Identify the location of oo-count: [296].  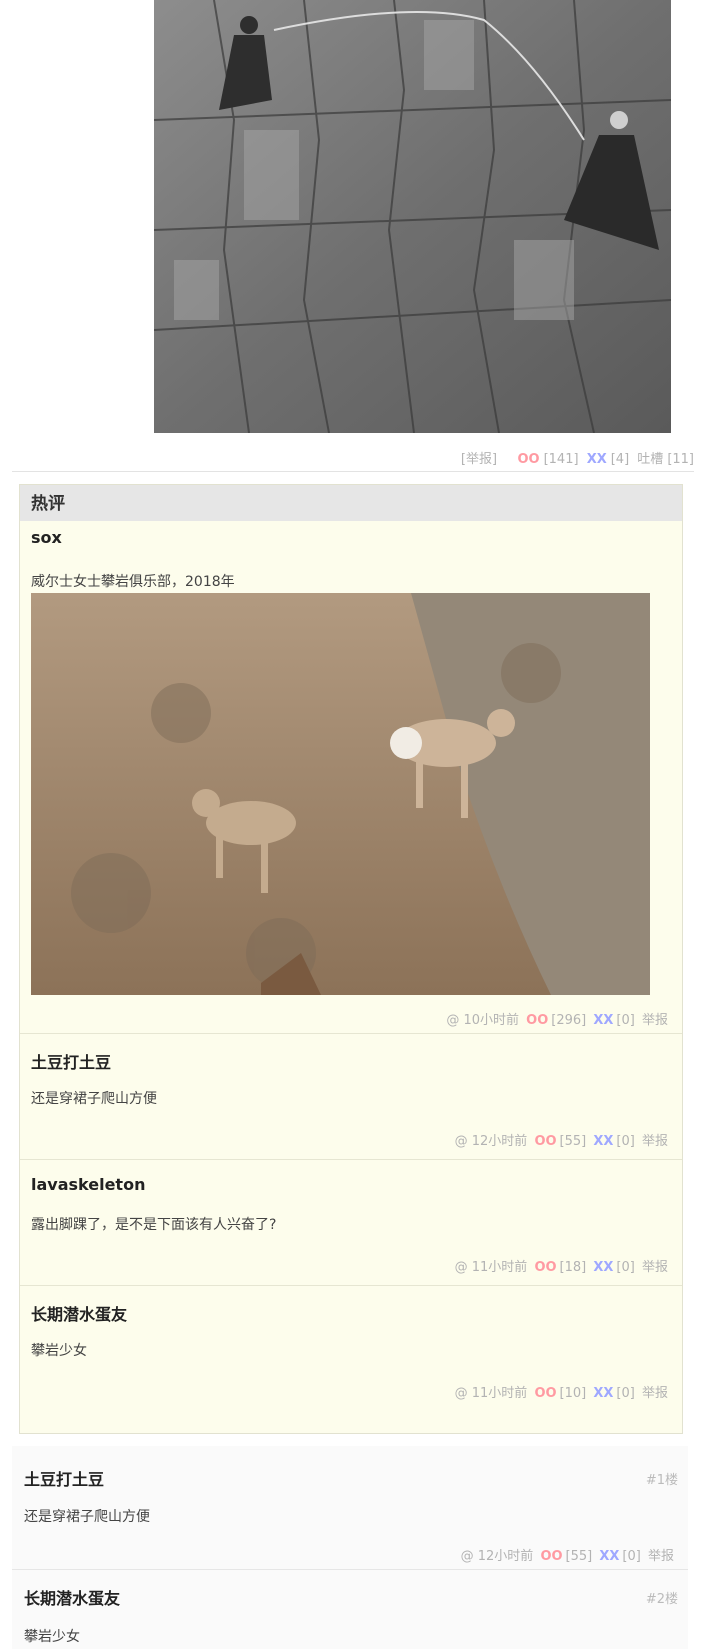
(569, 1020).